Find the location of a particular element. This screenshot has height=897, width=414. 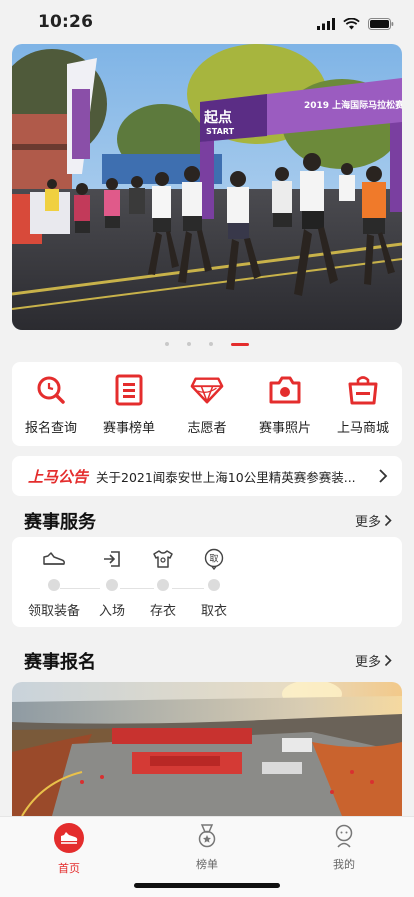

service-step-bag-pickup: 取 取衣 is located at coordinates (214, 583).